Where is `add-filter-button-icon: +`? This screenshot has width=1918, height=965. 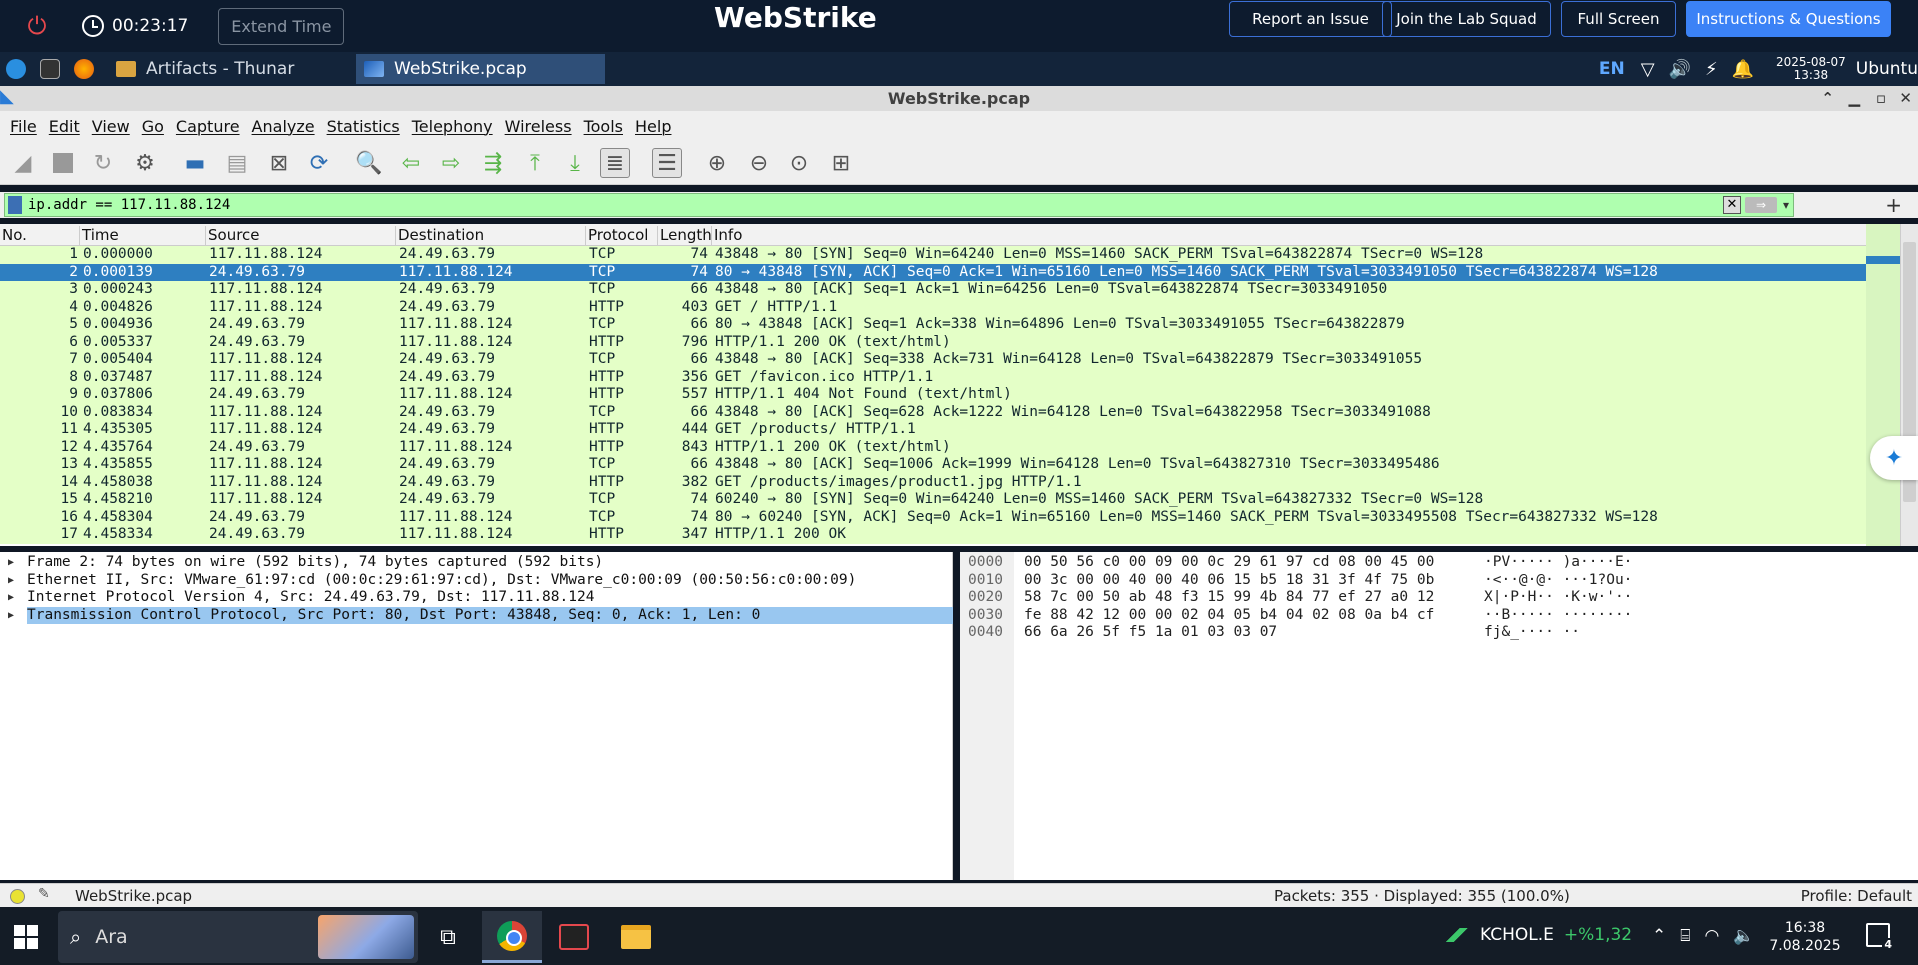
add-filter-button-icon: + is located at coordinates (1893, 205).